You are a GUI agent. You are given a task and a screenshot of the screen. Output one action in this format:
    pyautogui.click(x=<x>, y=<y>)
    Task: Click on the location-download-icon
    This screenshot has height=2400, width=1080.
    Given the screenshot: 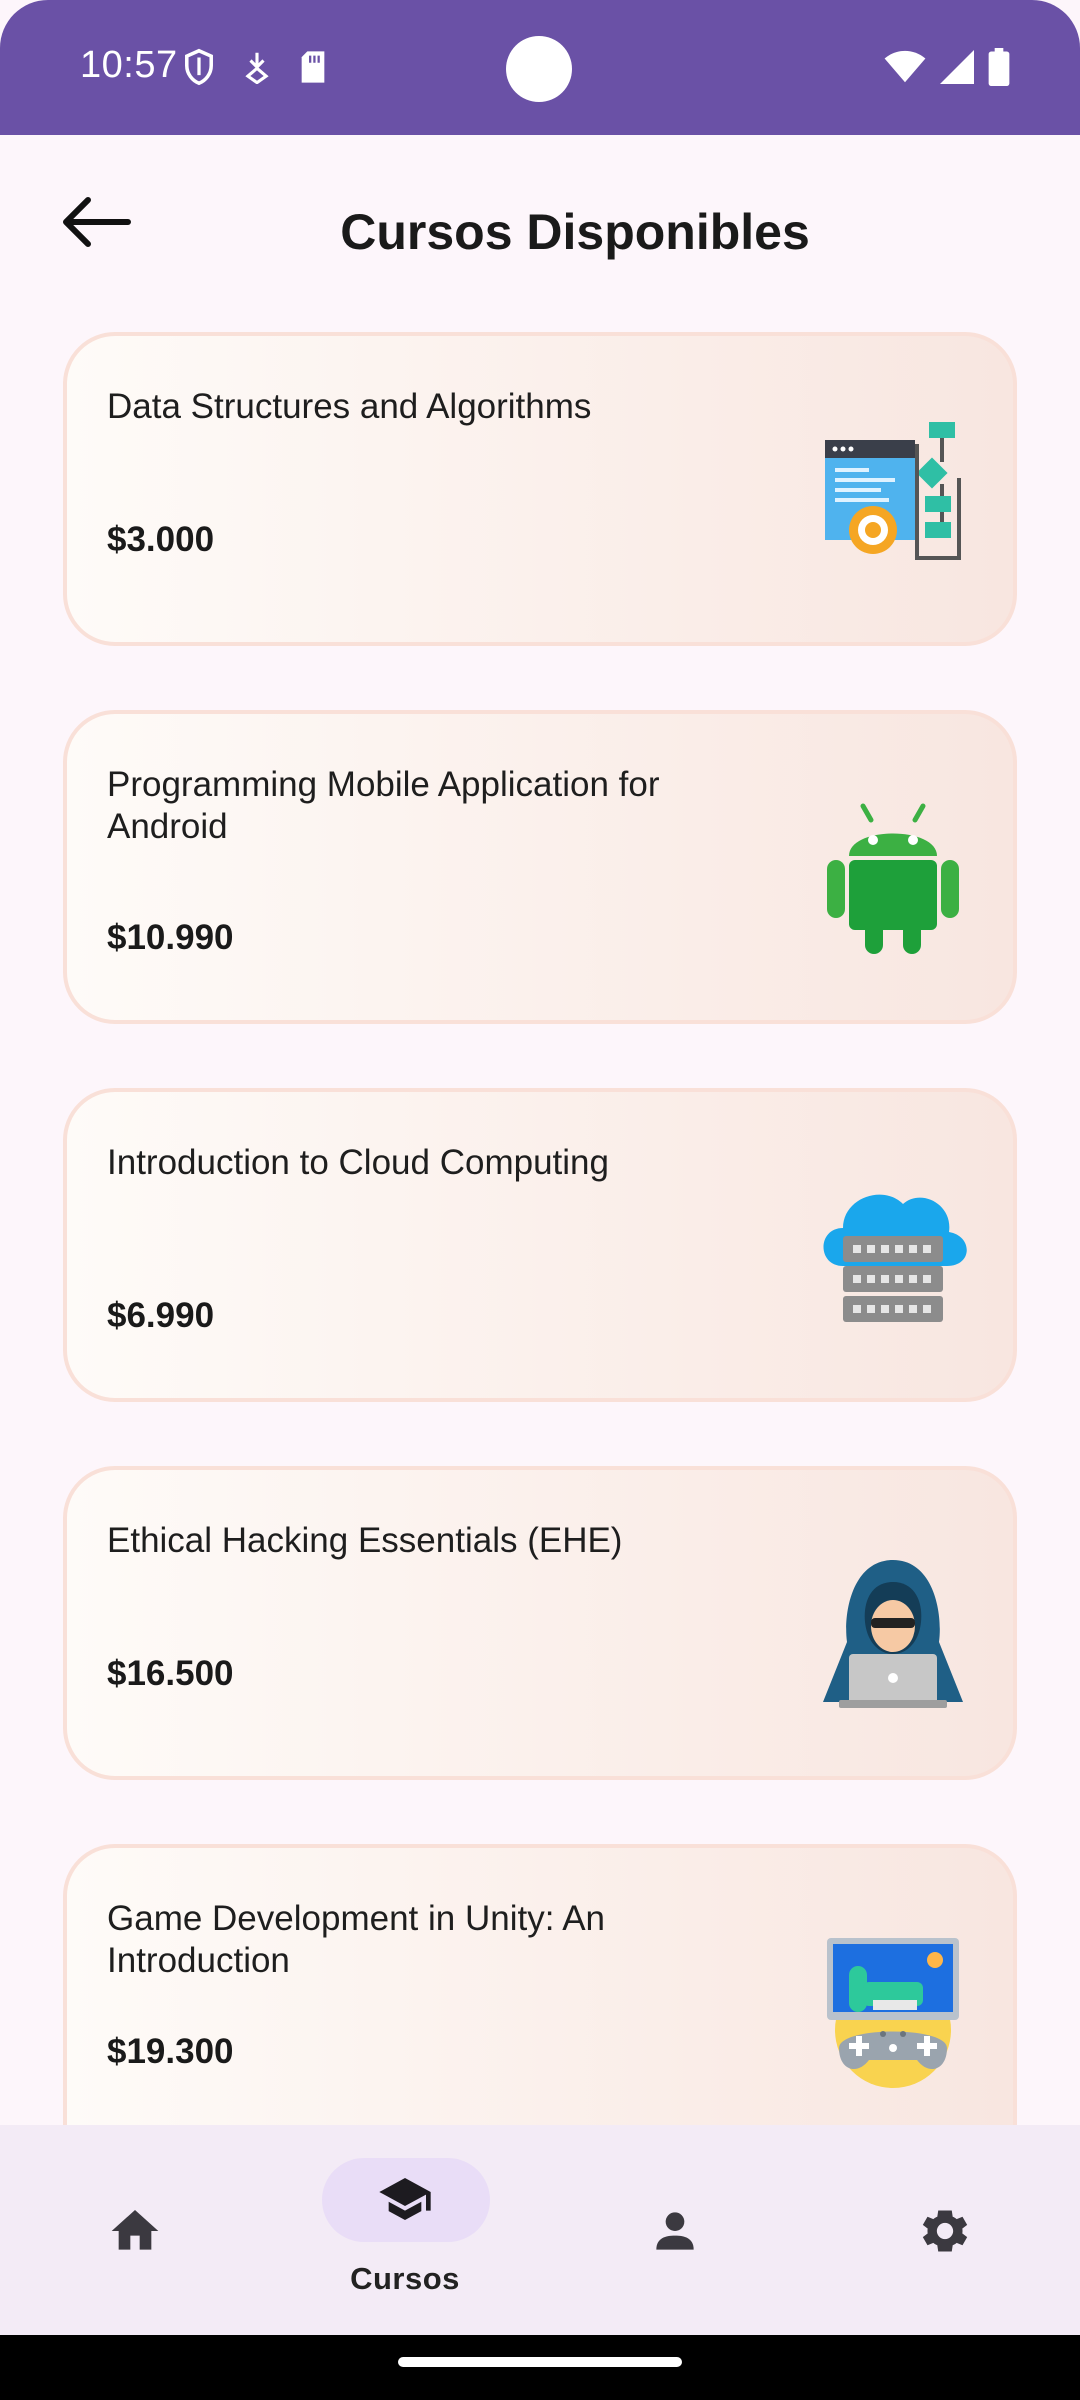 What is the action you would take?
    pyautogui.click(x=257, y=68)
    